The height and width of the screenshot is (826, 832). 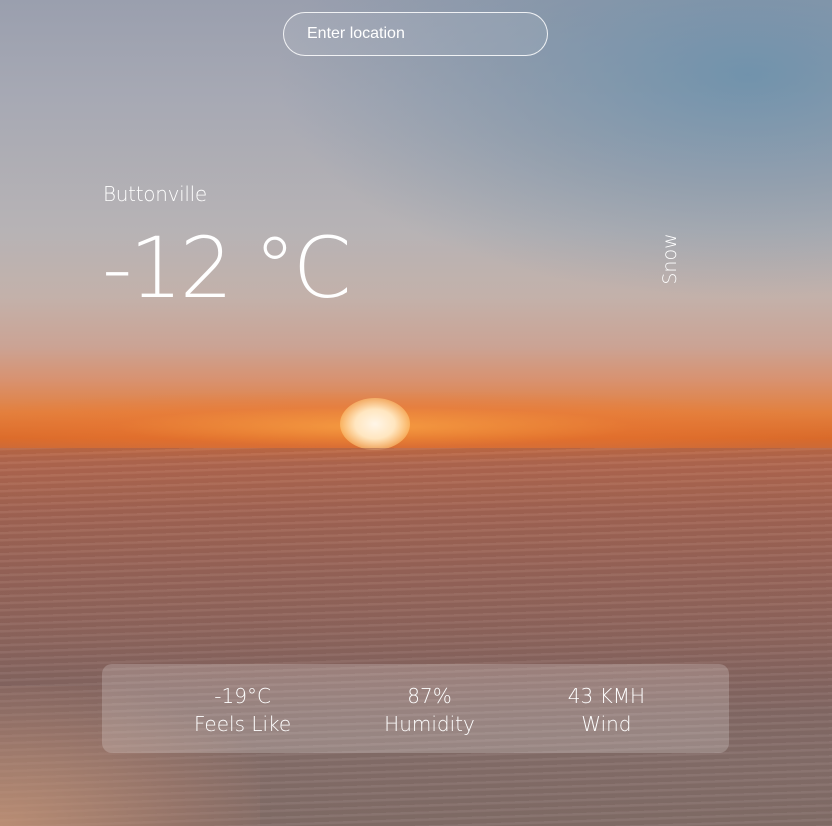 What do you see at coordinates (242, 696) in the screenshot?
I see `feels-like-value: -19°C` at bounding box center [242, 696].